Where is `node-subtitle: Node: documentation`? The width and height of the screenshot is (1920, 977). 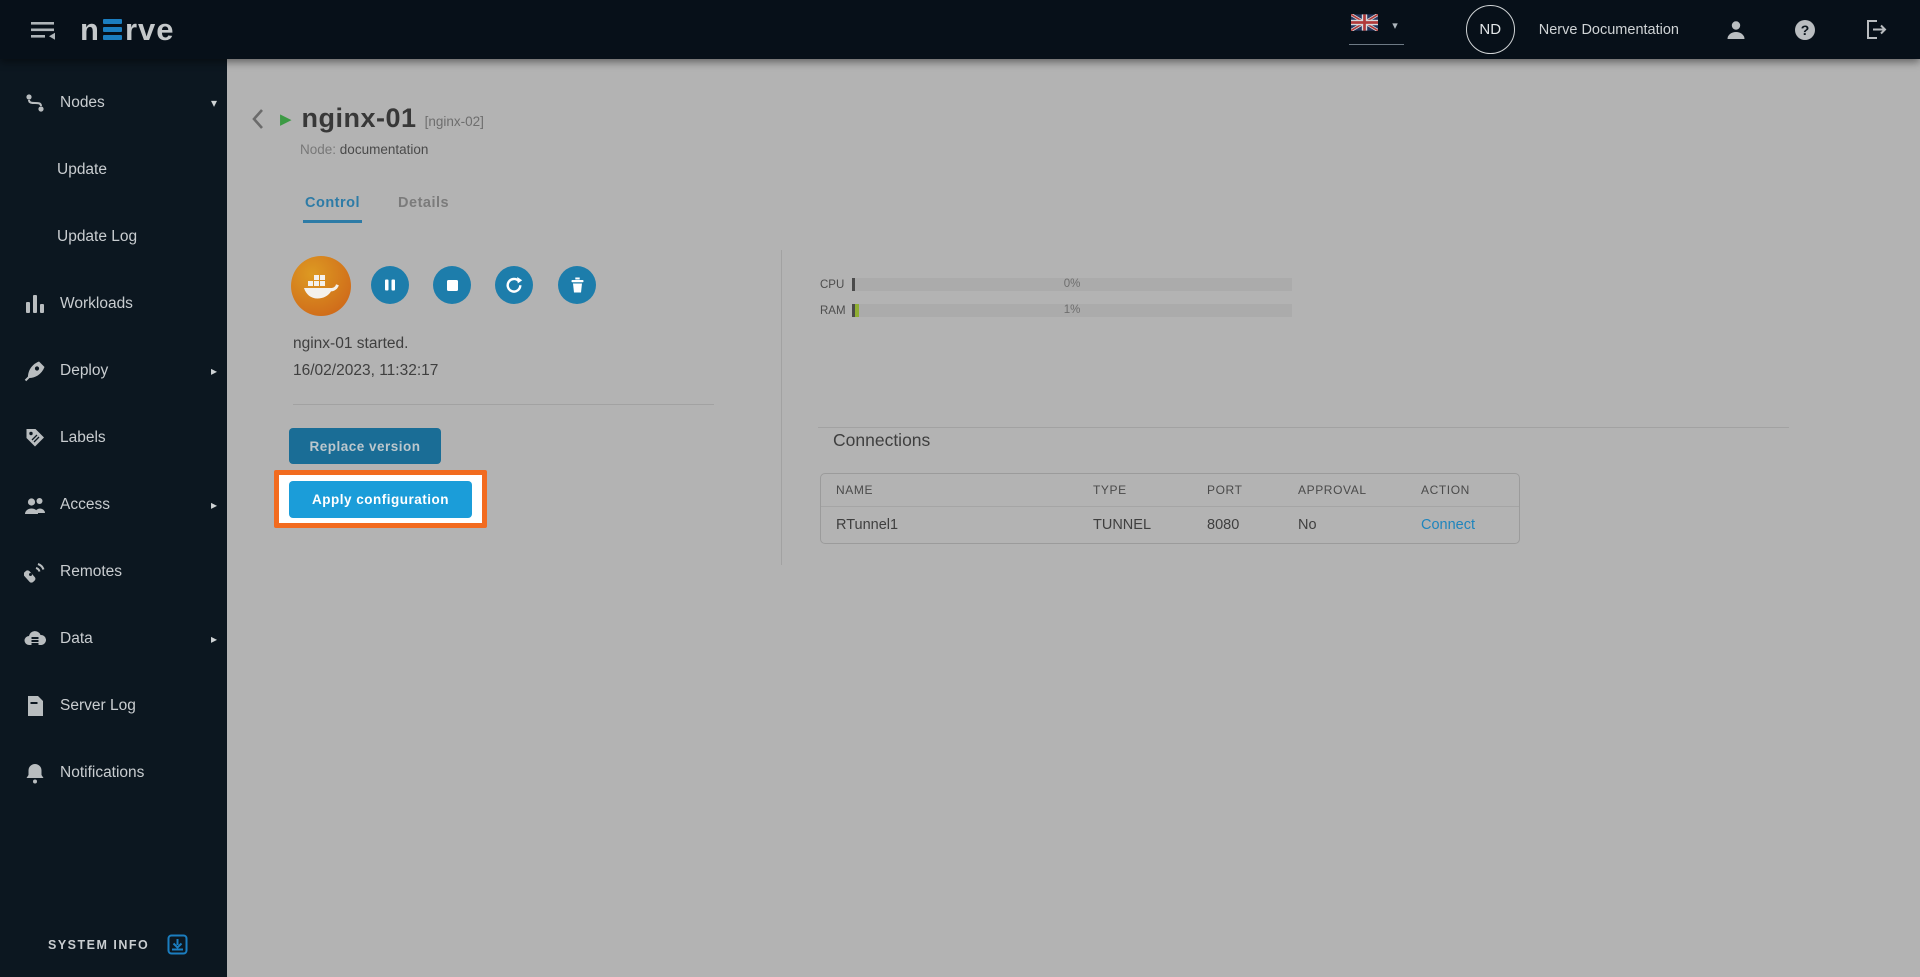
node-subtitle: Node: documentation is located at coordinates (364, 149).